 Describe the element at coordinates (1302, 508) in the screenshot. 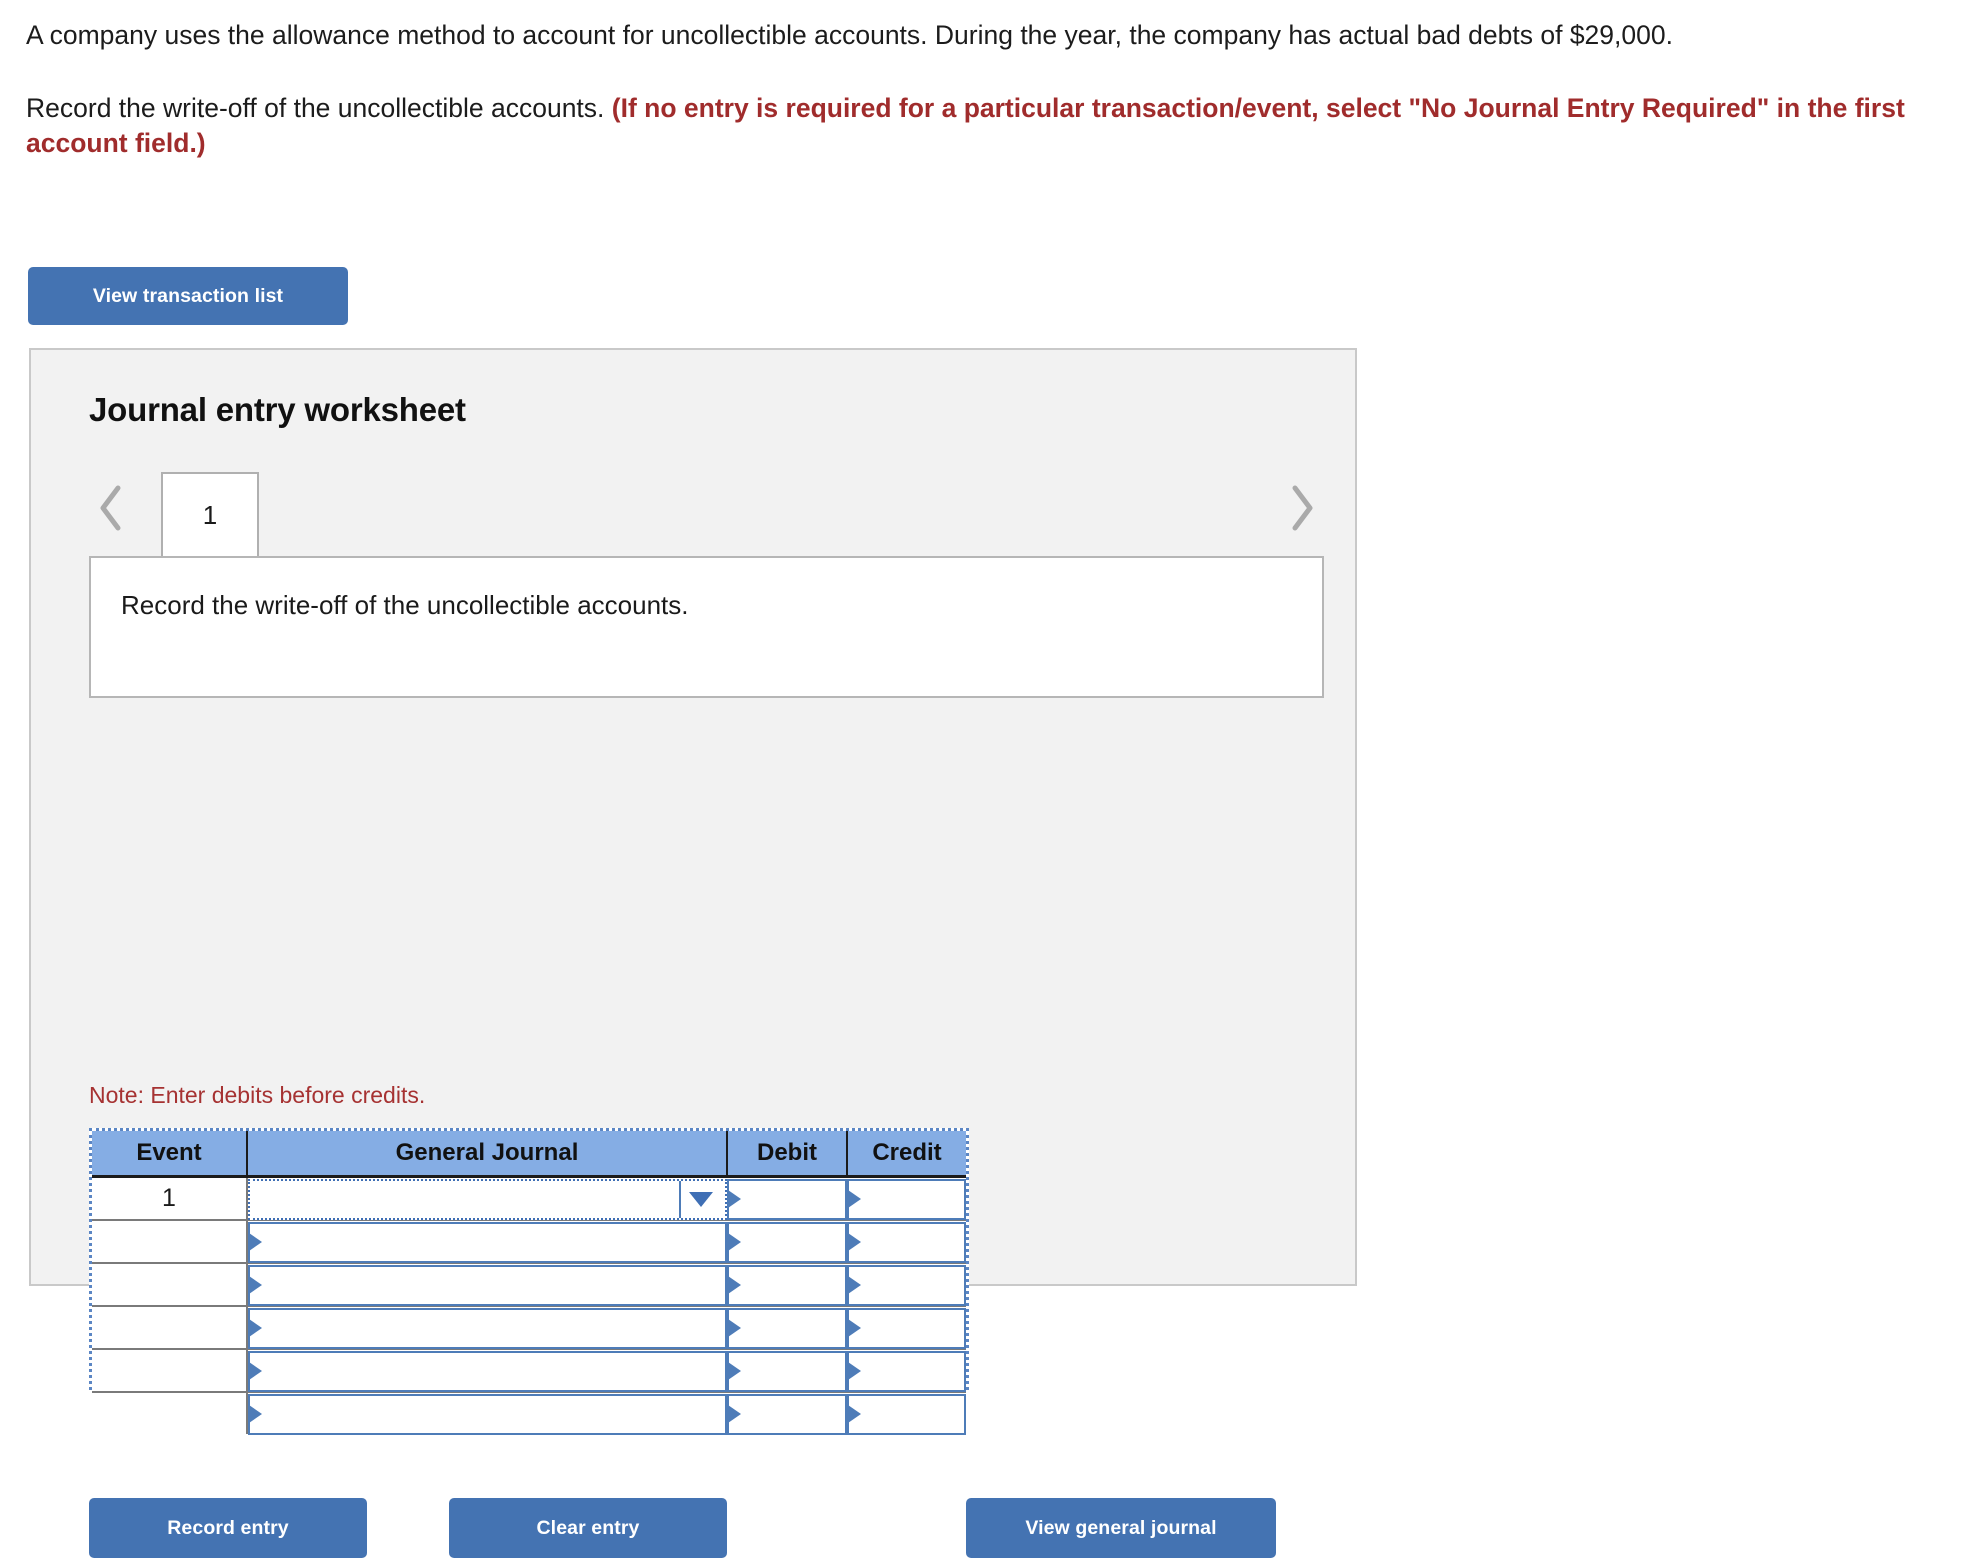

I see `chevron-right-icon` at that location.